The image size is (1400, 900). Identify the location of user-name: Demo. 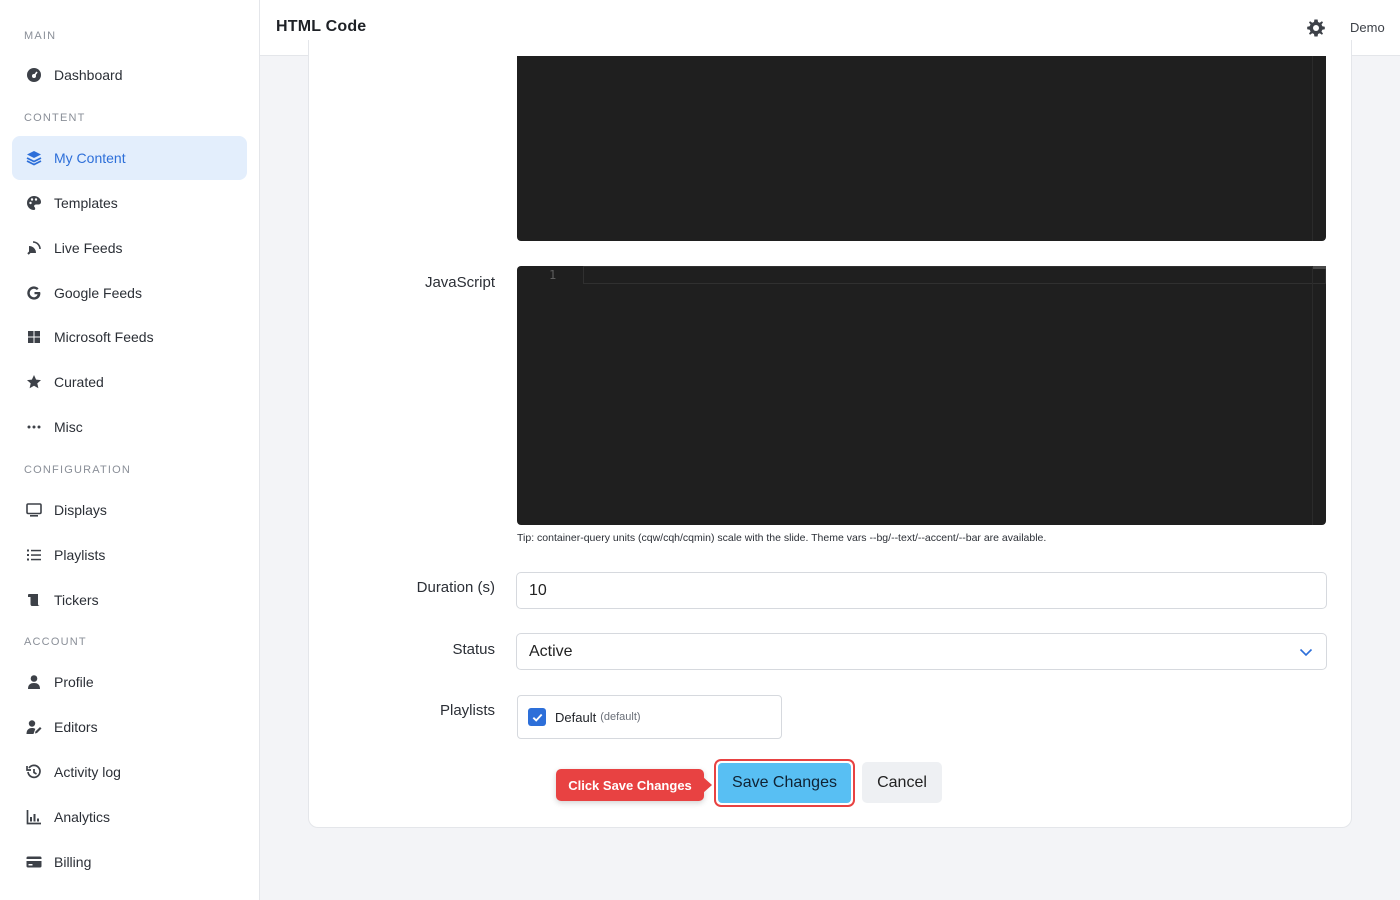
(1367, 27).